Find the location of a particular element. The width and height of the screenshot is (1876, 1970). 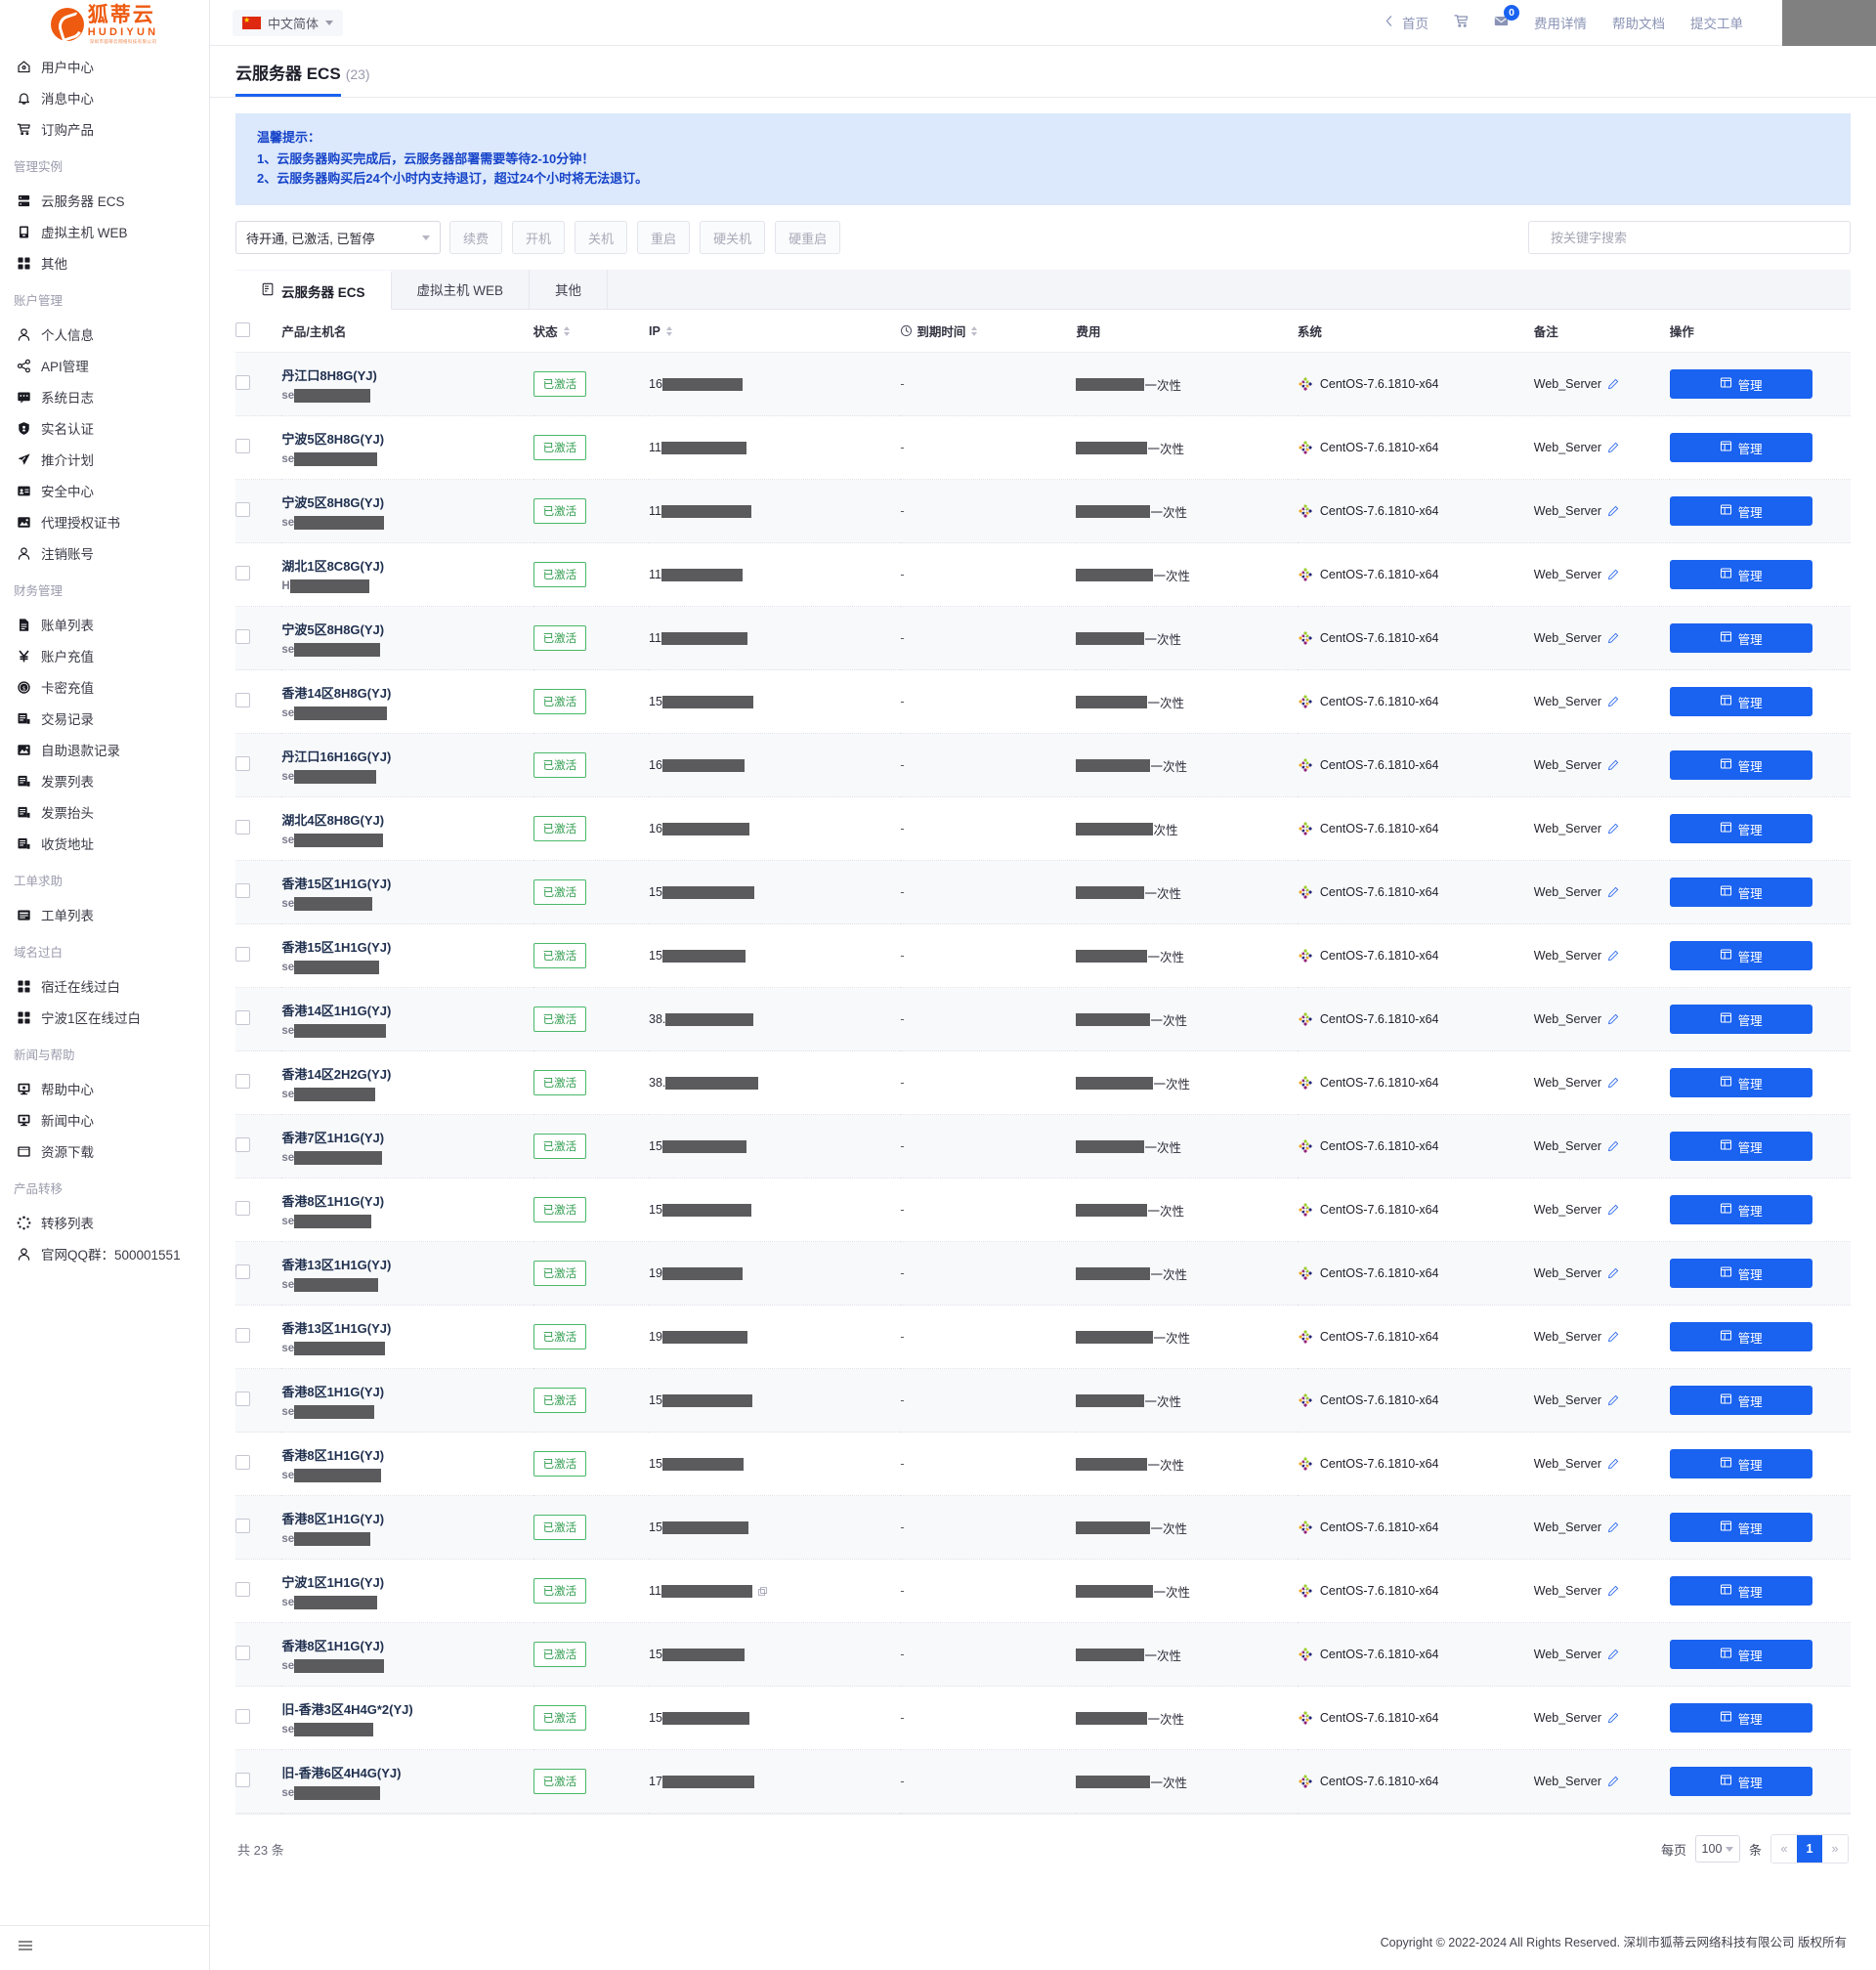

sidebar-item-35: 转移列表 is located at coordinates (104, 1222).